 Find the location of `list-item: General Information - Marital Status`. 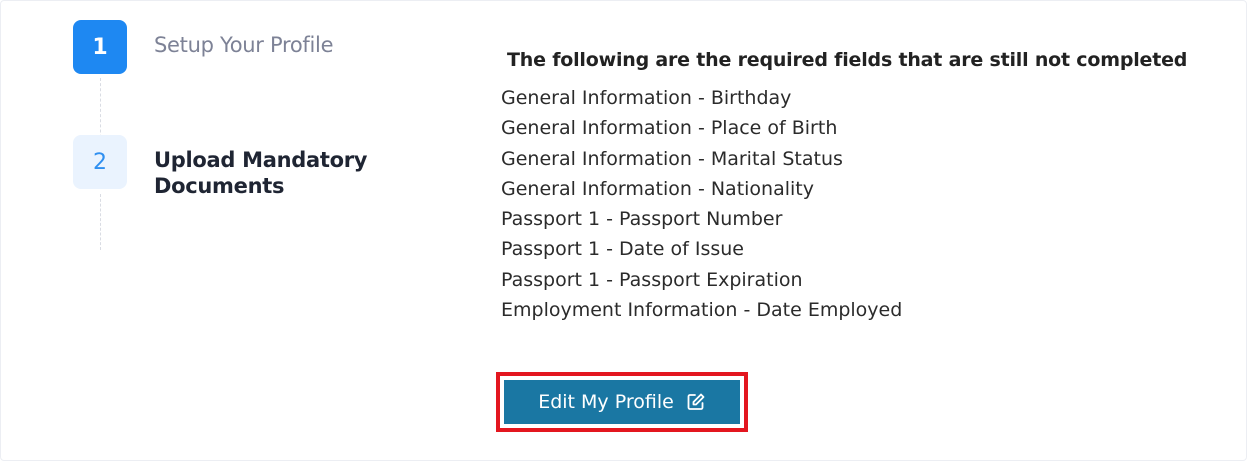

list-item: General Information - Marital Status is located at coordinates (672, 158).